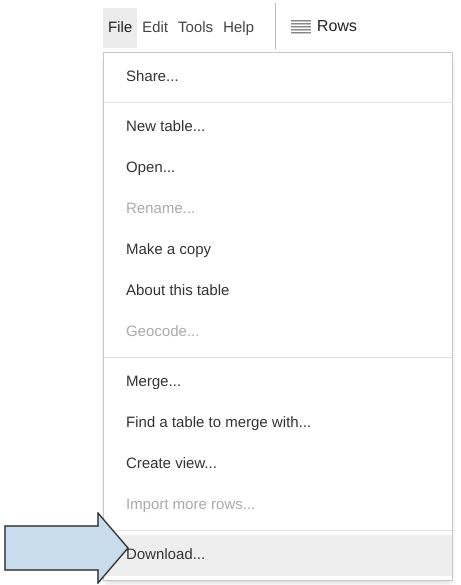  What do you see at coordinates (155, 28) in the screenshot?
I see `menu-bar-item: Edit` at bounding box center [155, 28].